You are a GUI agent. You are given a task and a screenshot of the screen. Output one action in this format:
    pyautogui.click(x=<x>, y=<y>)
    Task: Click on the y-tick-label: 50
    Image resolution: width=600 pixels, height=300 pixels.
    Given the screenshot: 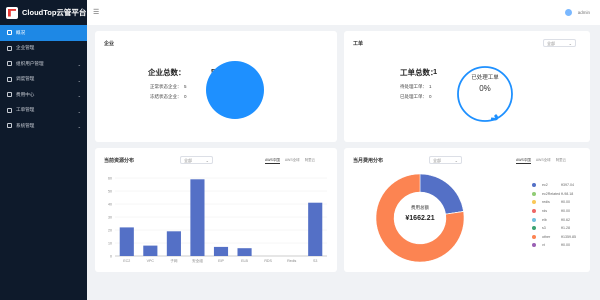 What is the action you would take?
    pyautogui.click(x=110, y=191)
    